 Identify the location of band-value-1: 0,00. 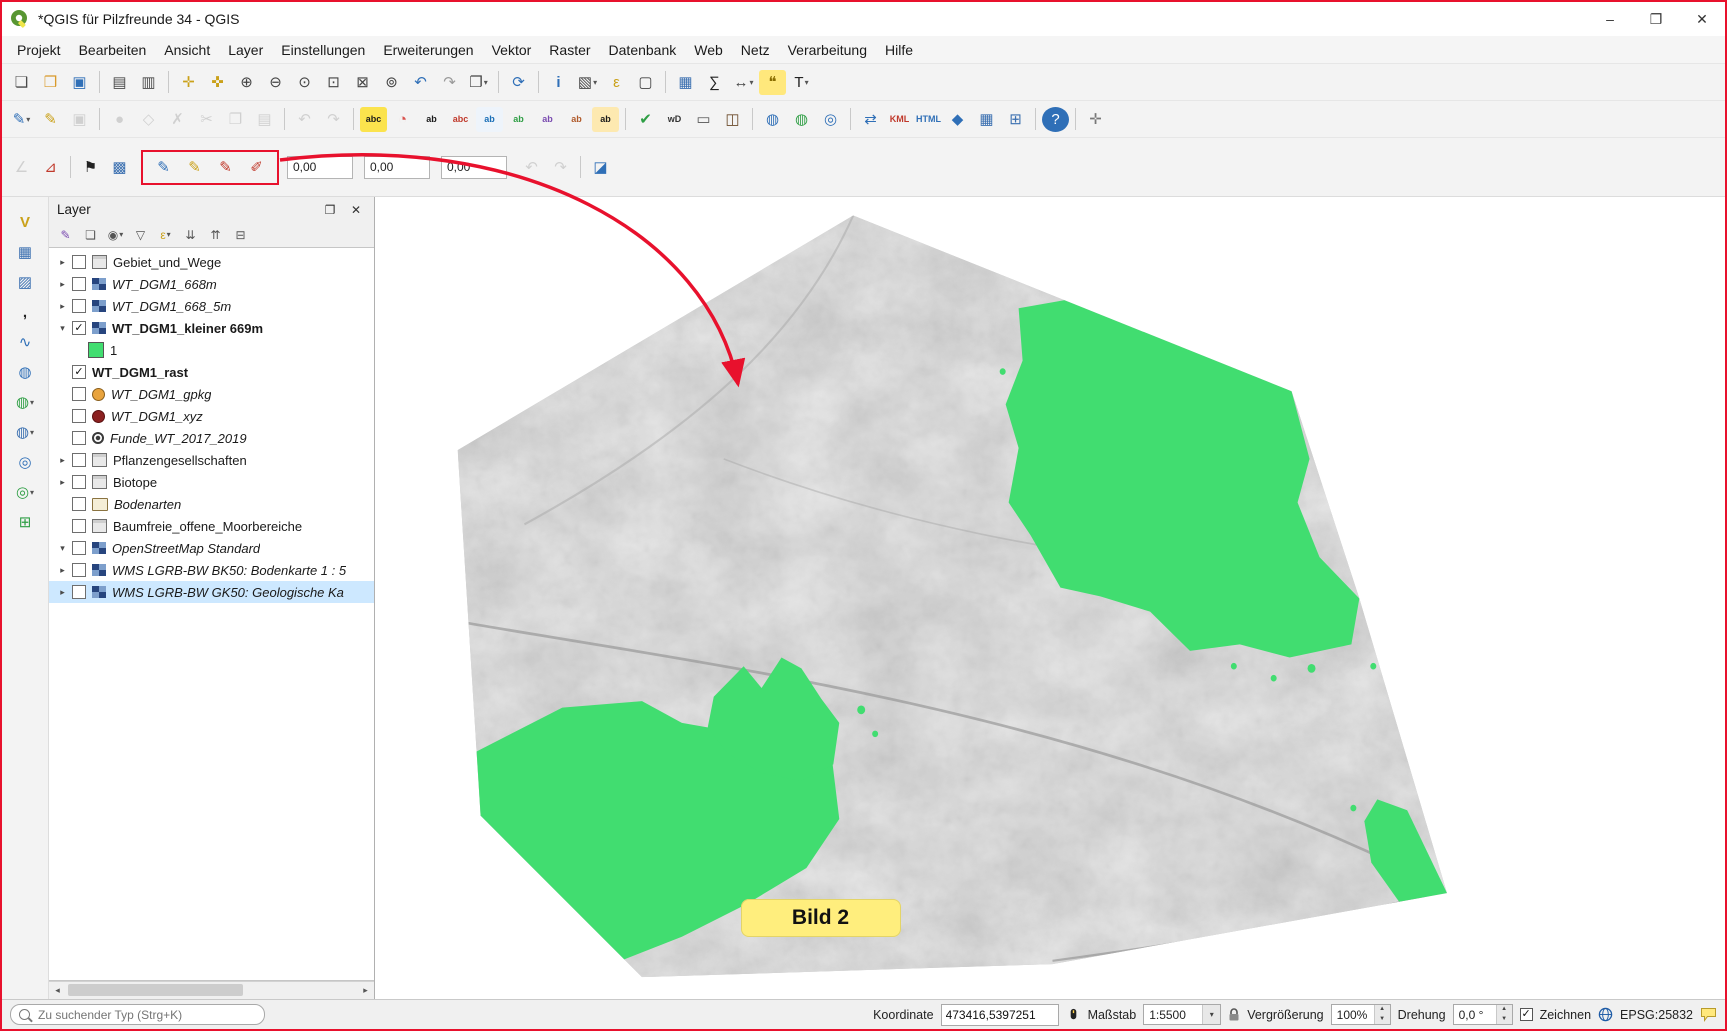
(320, 167).